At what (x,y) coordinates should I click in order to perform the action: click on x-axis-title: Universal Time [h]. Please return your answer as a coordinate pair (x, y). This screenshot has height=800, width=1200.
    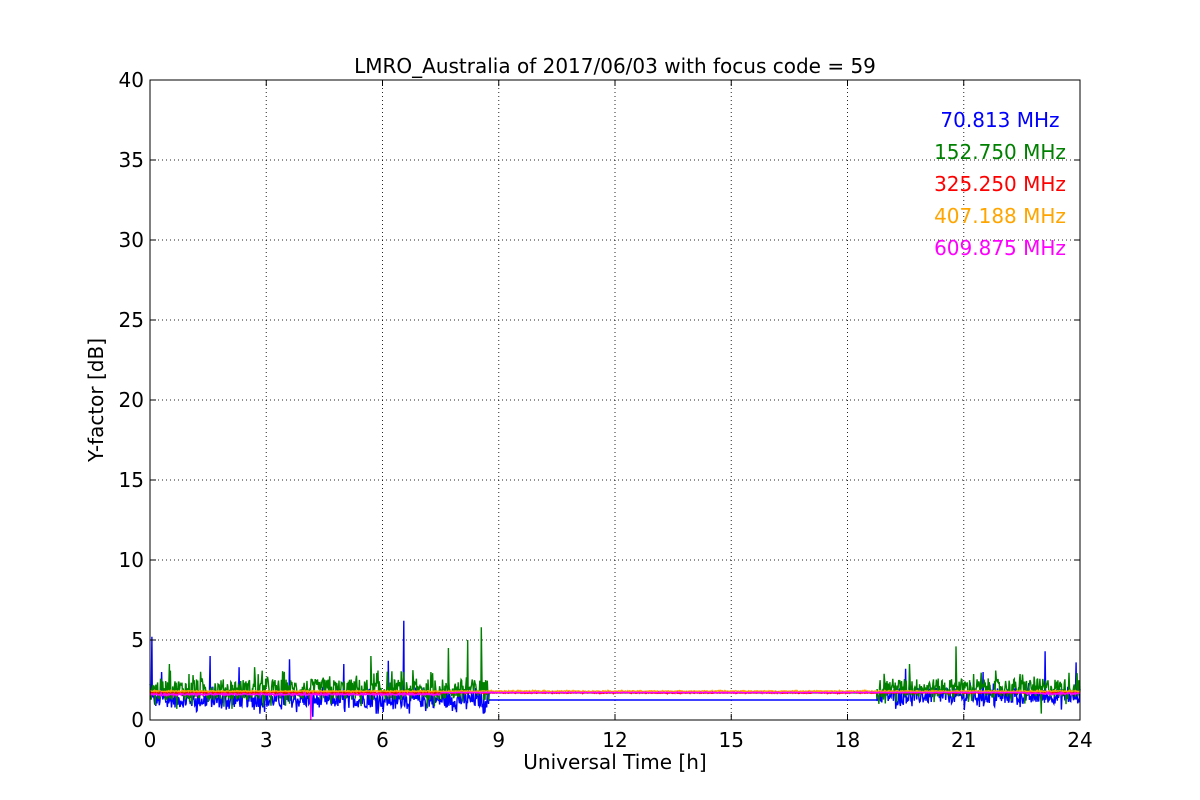
    Looking at the image, I should click on (614, 762).